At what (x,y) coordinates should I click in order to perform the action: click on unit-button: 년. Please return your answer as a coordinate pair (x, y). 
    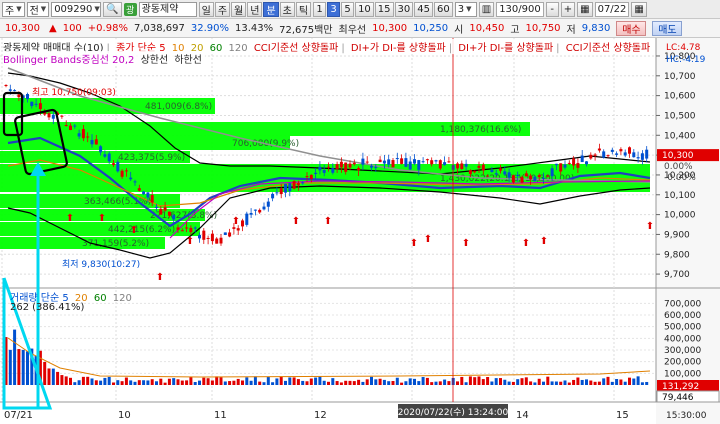
    Looking at the image, I should click on (255, 9).